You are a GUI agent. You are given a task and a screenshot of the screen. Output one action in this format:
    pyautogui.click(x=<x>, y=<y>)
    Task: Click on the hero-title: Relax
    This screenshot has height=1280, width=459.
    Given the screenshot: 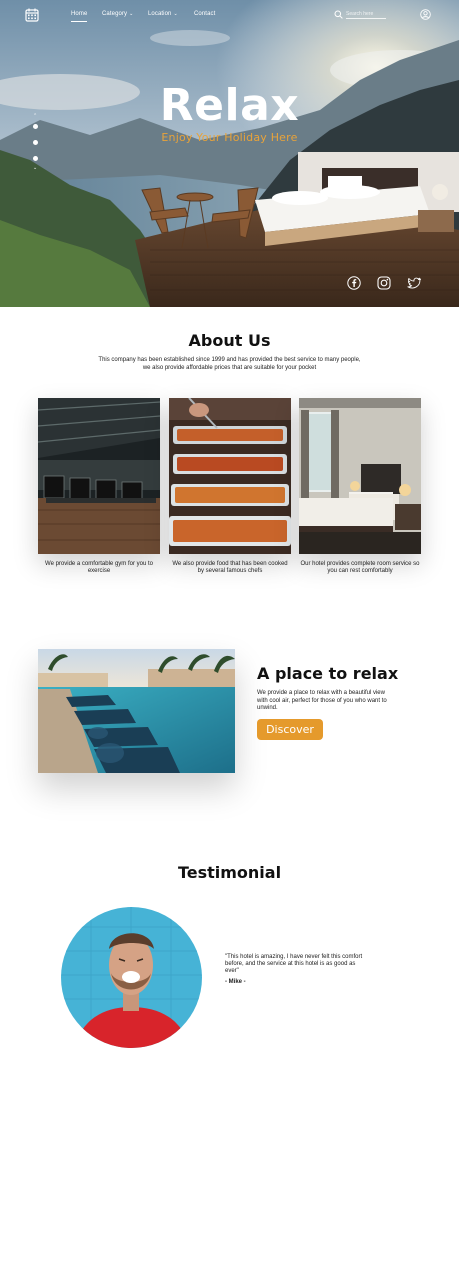 What is the action you would take?
    pyautogui.click(x=229, y=105)
    